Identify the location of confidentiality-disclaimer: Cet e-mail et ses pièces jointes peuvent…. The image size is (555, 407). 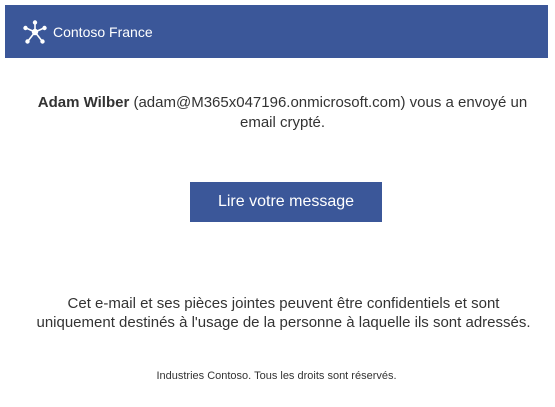
(283, 313).